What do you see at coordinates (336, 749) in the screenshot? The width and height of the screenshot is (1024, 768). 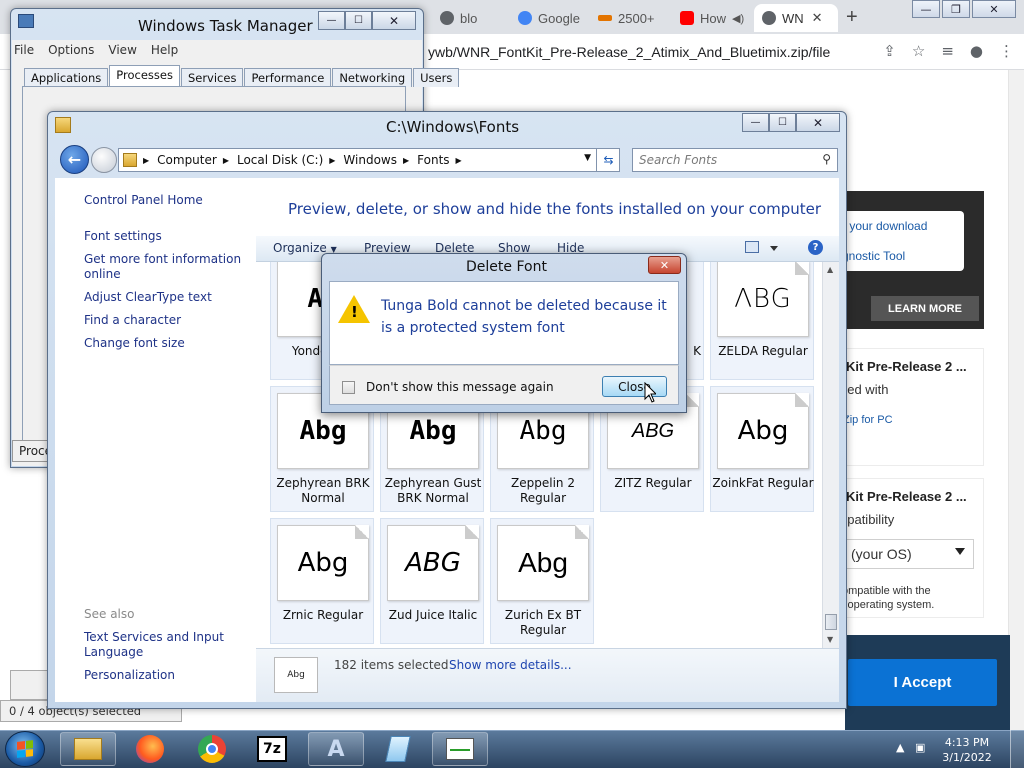 I see `taskbar-font-app: A` at bounding box center [336, 749].